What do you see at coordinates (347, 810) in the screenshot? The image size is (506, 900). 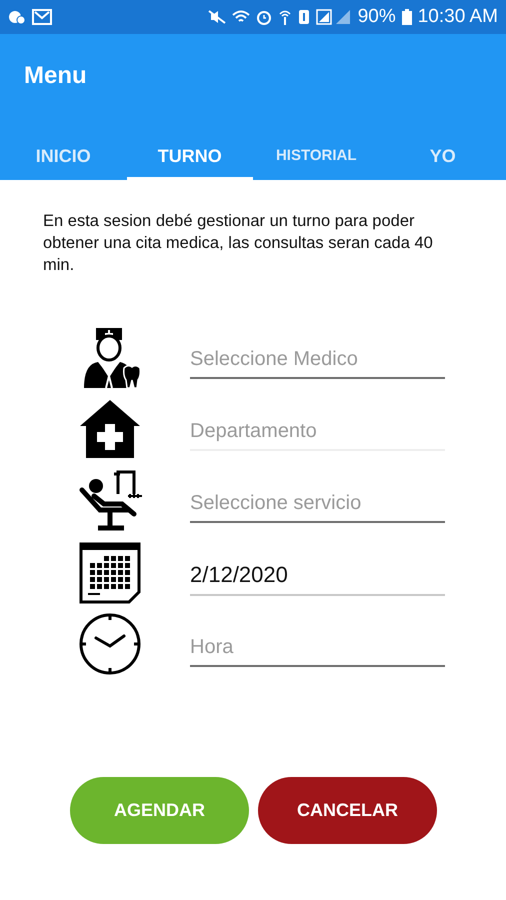 I see `cancel-button: CANCELAR` at bounding box center [347, 810].